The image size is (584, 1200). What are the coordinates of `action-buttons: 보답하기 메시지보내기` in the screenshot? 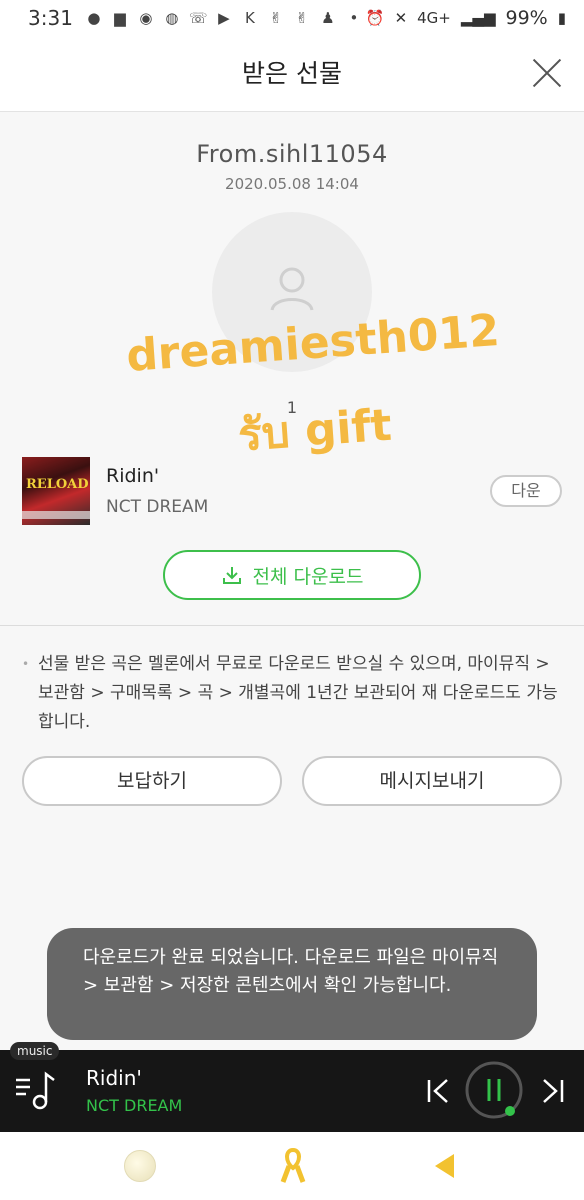 It's located at (292, 781).